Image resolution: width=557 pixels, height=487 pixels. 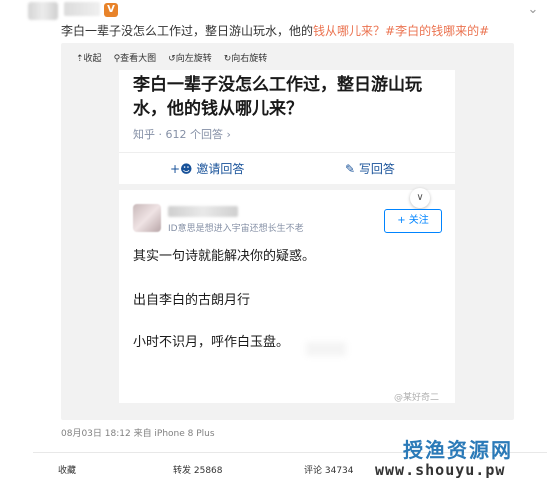 What do you see at coordinates (227, 59) in the screenshot?
I see `rotate-right-icon: ↻` at bounding box center [227, 59].